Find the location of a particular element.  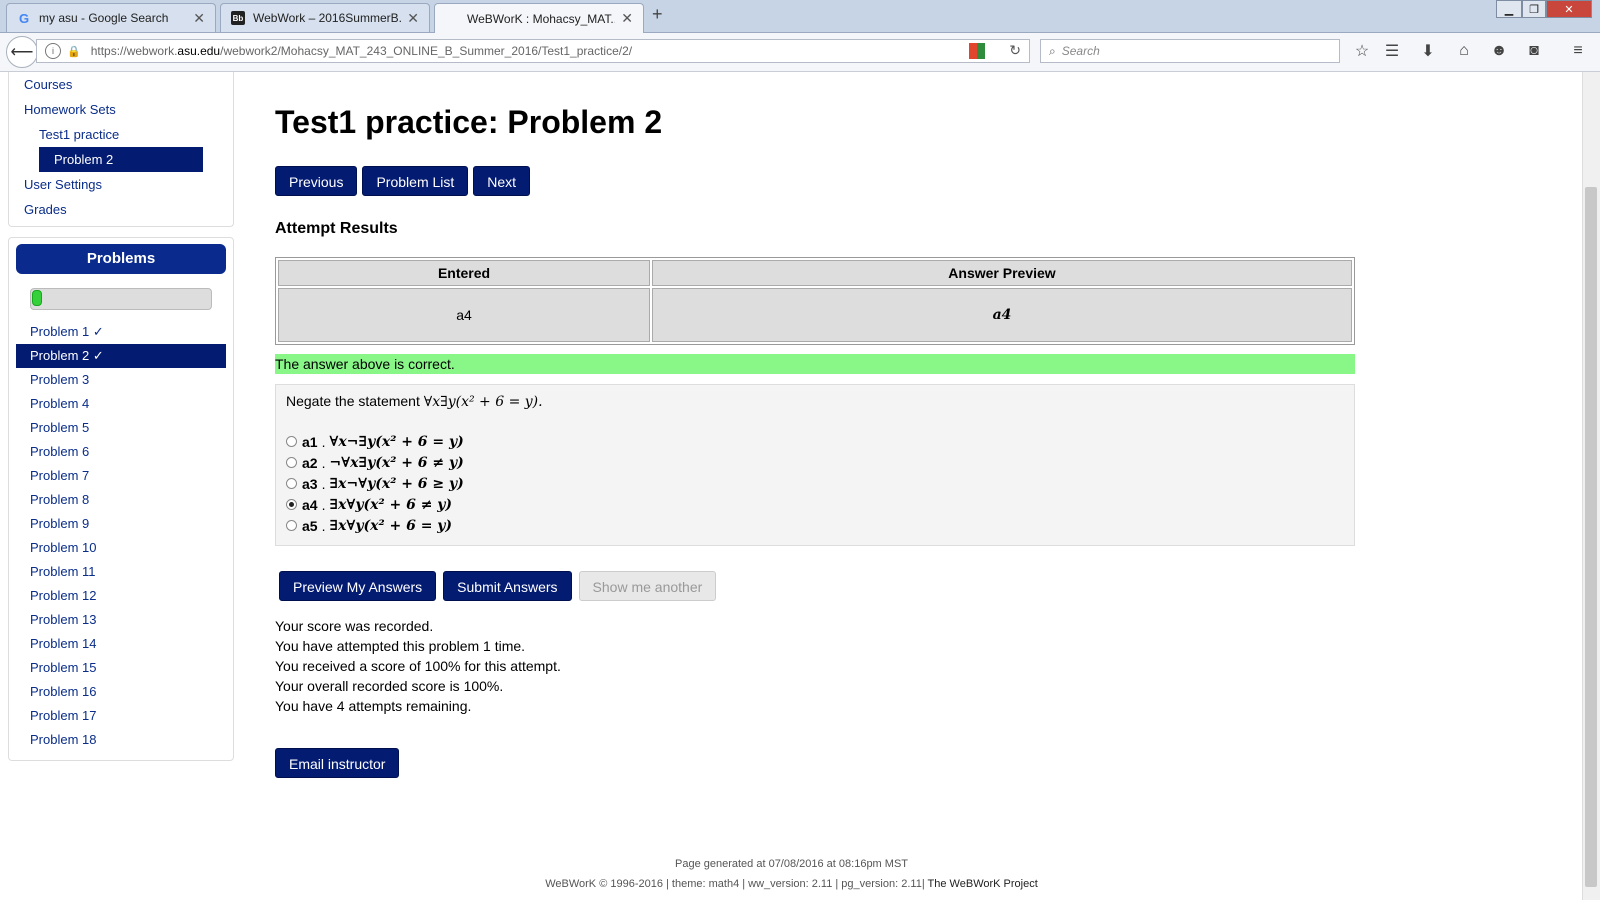

nav-courses: Courses is located at coordinates (121, 84).